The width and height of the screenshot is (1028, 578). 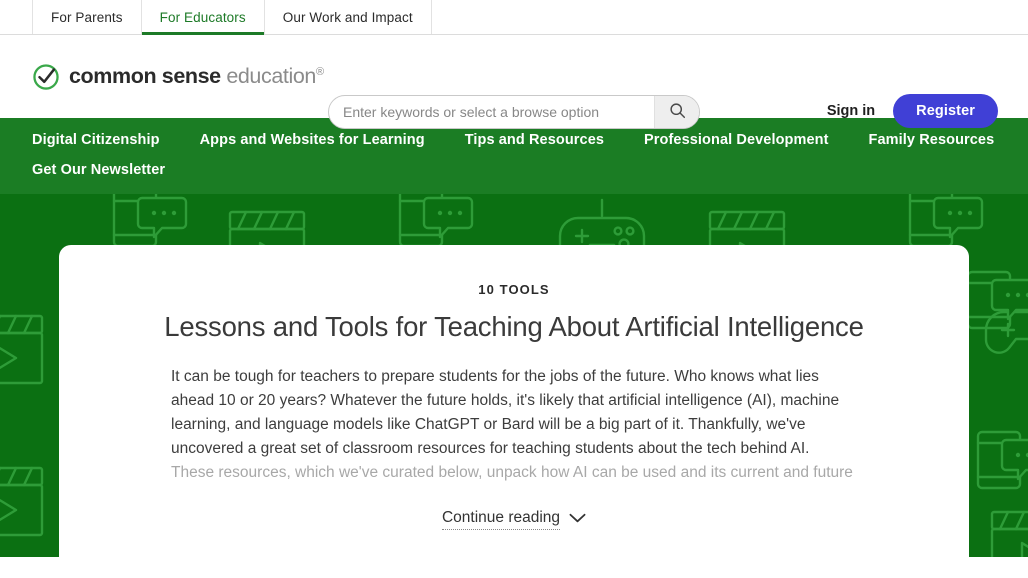 I want to click on search-icon, so click(x=677, y=112).